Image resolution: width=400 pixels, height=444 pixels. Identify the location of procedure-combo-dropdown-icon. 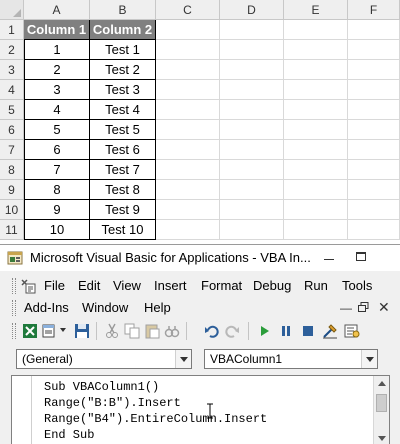
(369, 359).